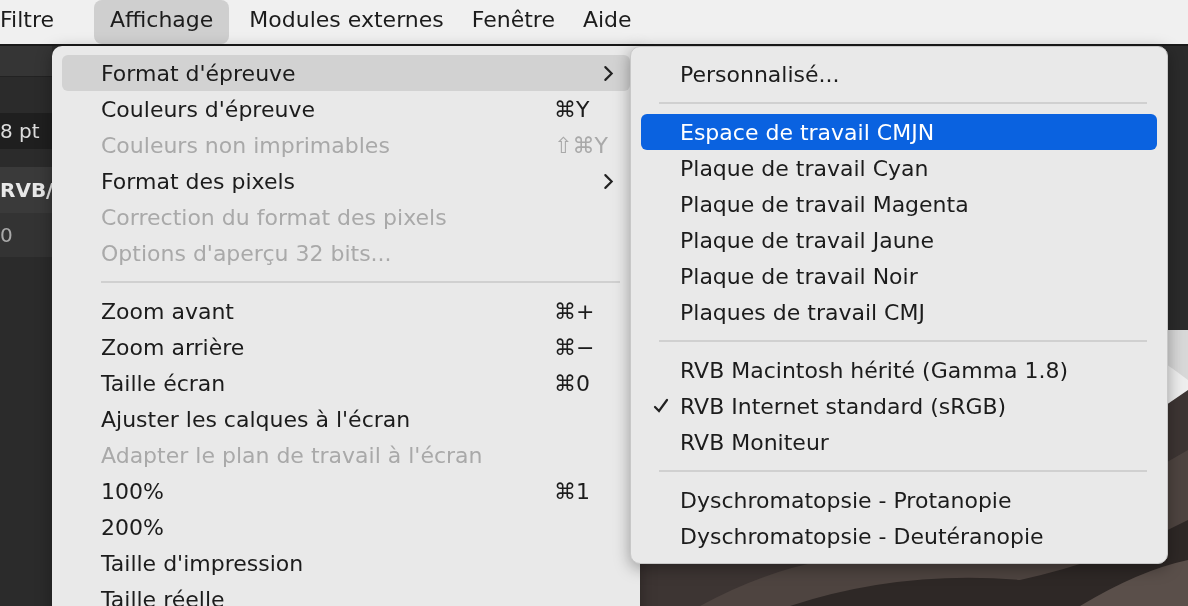  Describe the element at coordinates (899, 204) in the screenshot. I see `menu-item: Plaque de travail Magenta` at that location.